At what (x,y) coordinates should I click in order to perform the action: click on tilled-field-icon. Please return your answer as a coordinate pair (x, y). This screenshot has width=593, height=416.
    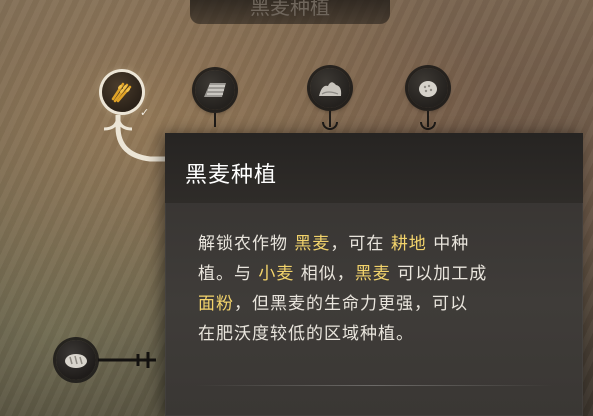
    Looking at the image, I should click on (215, 90).